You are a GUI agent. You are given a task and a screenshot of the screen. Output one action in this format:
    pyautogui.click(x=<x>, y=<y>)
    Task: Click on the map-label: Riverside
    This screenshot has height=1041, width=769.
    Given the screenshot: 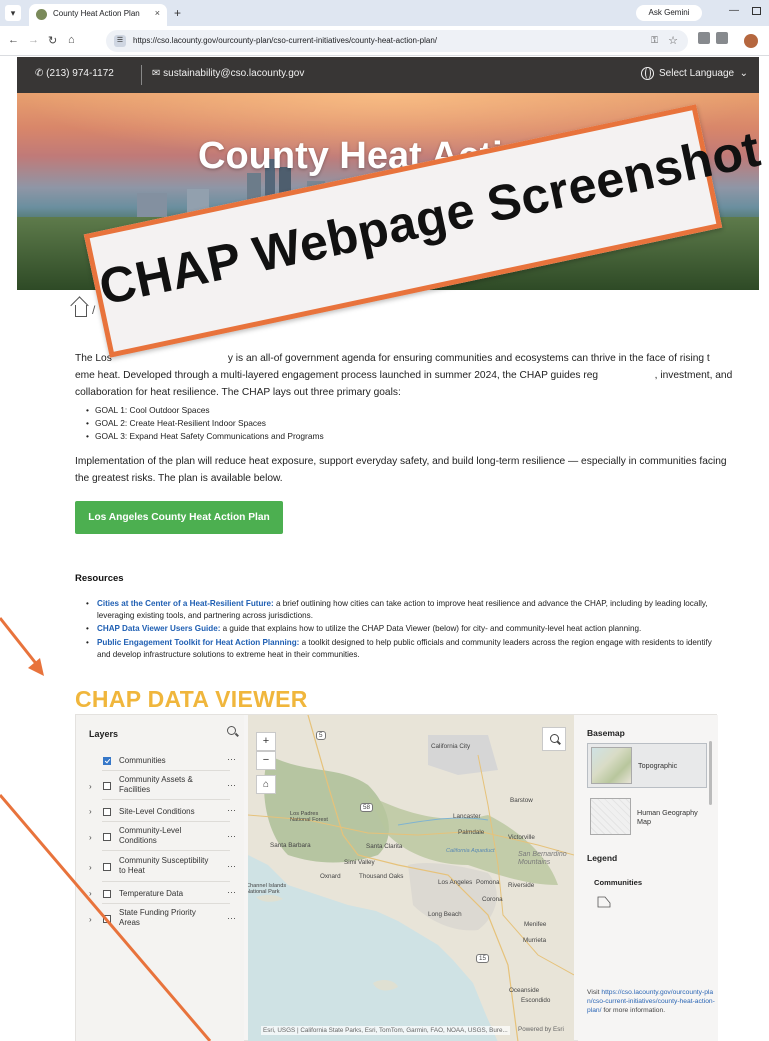 What is the action you would take?
    pyautogui.click(x=521, y=885)
    